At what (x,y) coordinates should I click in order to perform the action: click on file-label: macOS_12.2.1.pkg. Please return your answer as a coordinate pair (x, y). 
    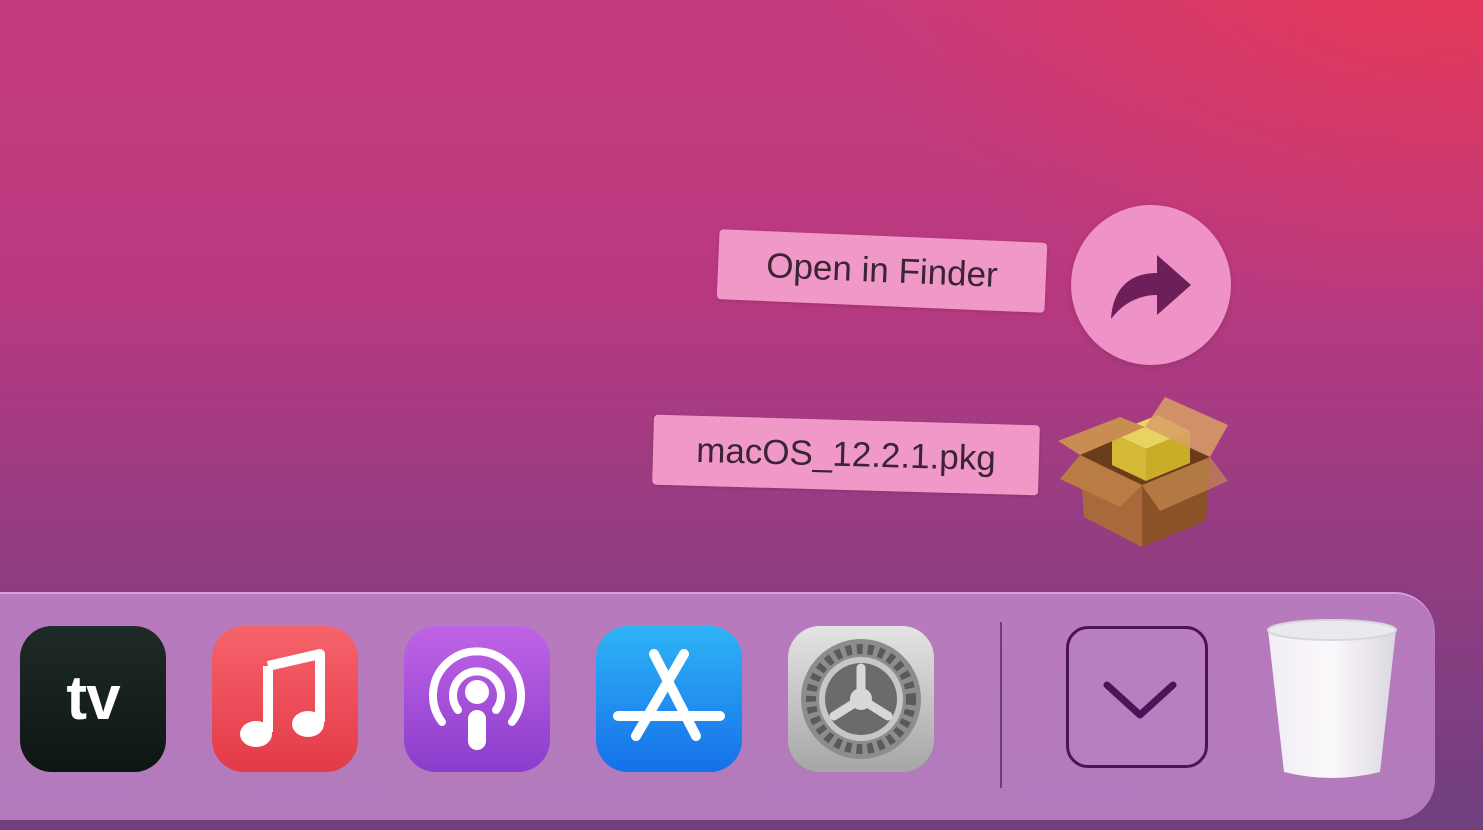
    Looking at the image, I should click on (846, 455).